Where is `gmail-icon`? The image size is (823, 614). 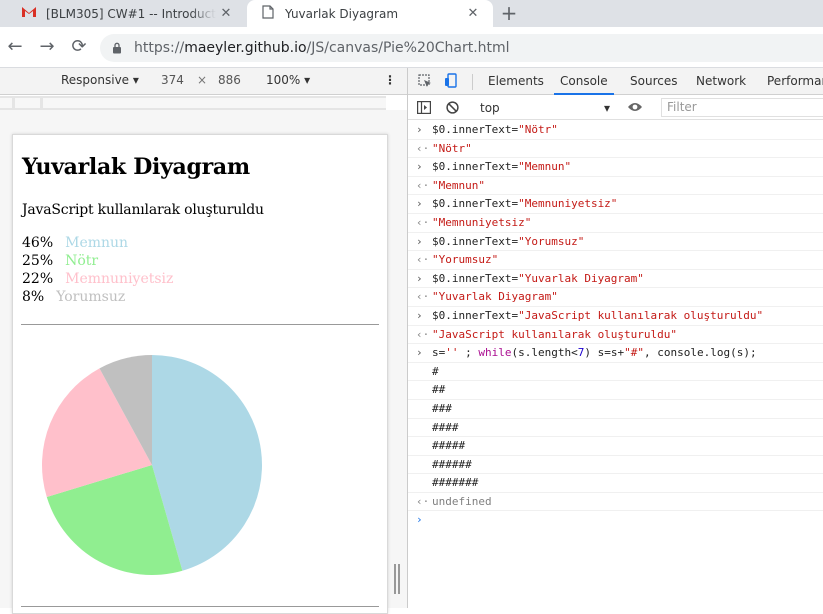
gmail-icon is located at coordinates (29, 13).